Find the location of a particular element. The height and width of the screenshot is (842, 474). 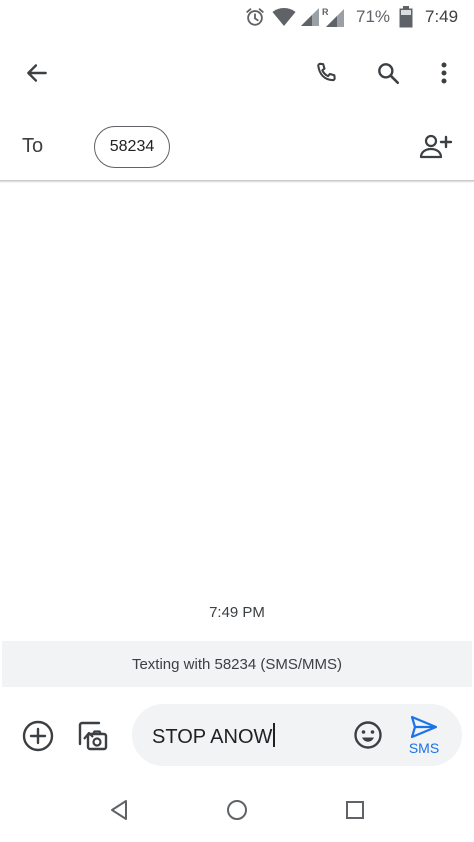

back-arrow-icon is located at coordinates (37, 73).